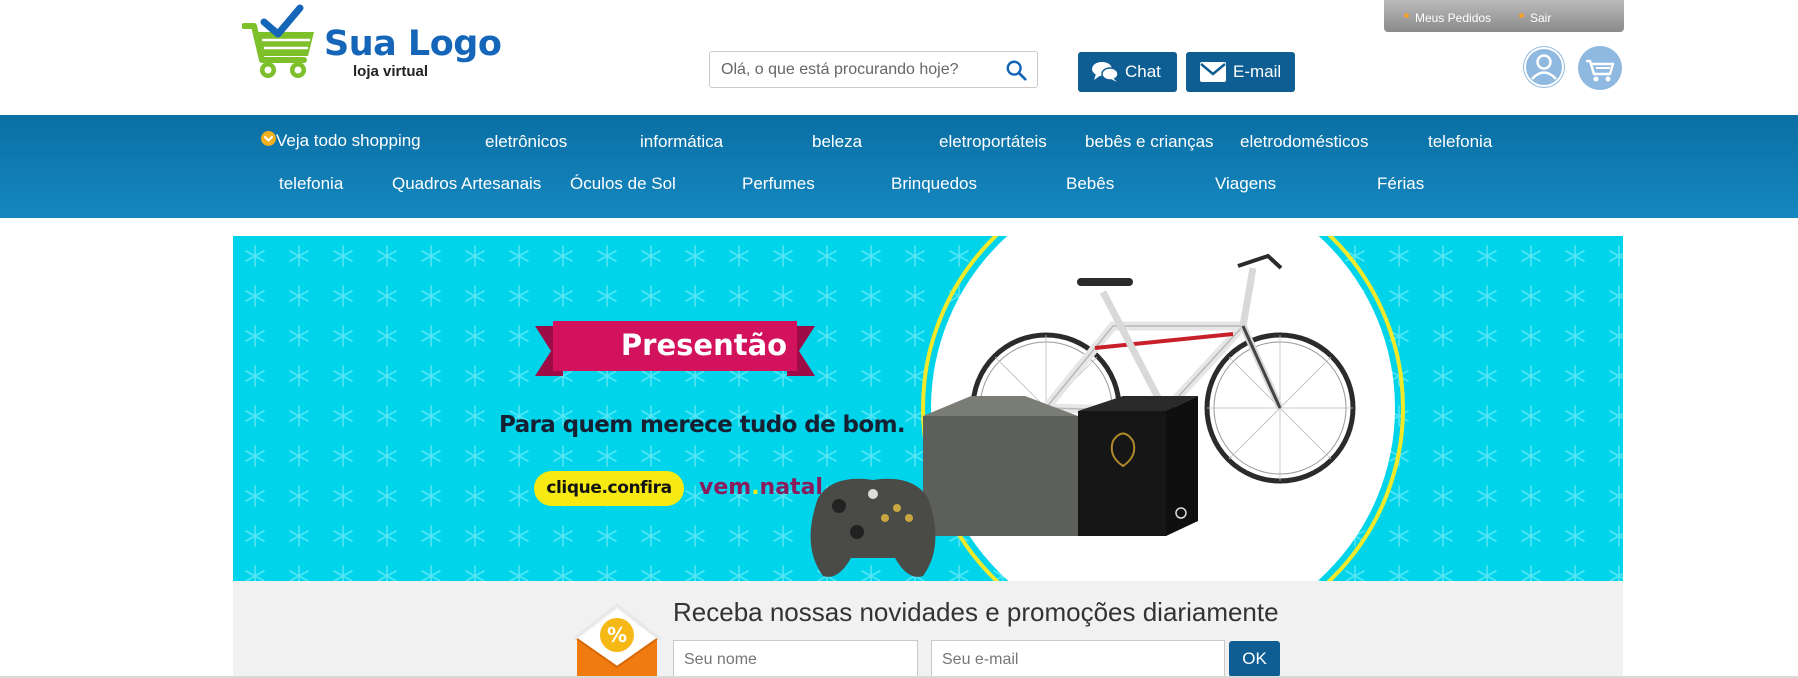 This screenshot has height=678, width=1798. I want to click on banner-tag-part2: natal, so click(791, 487).